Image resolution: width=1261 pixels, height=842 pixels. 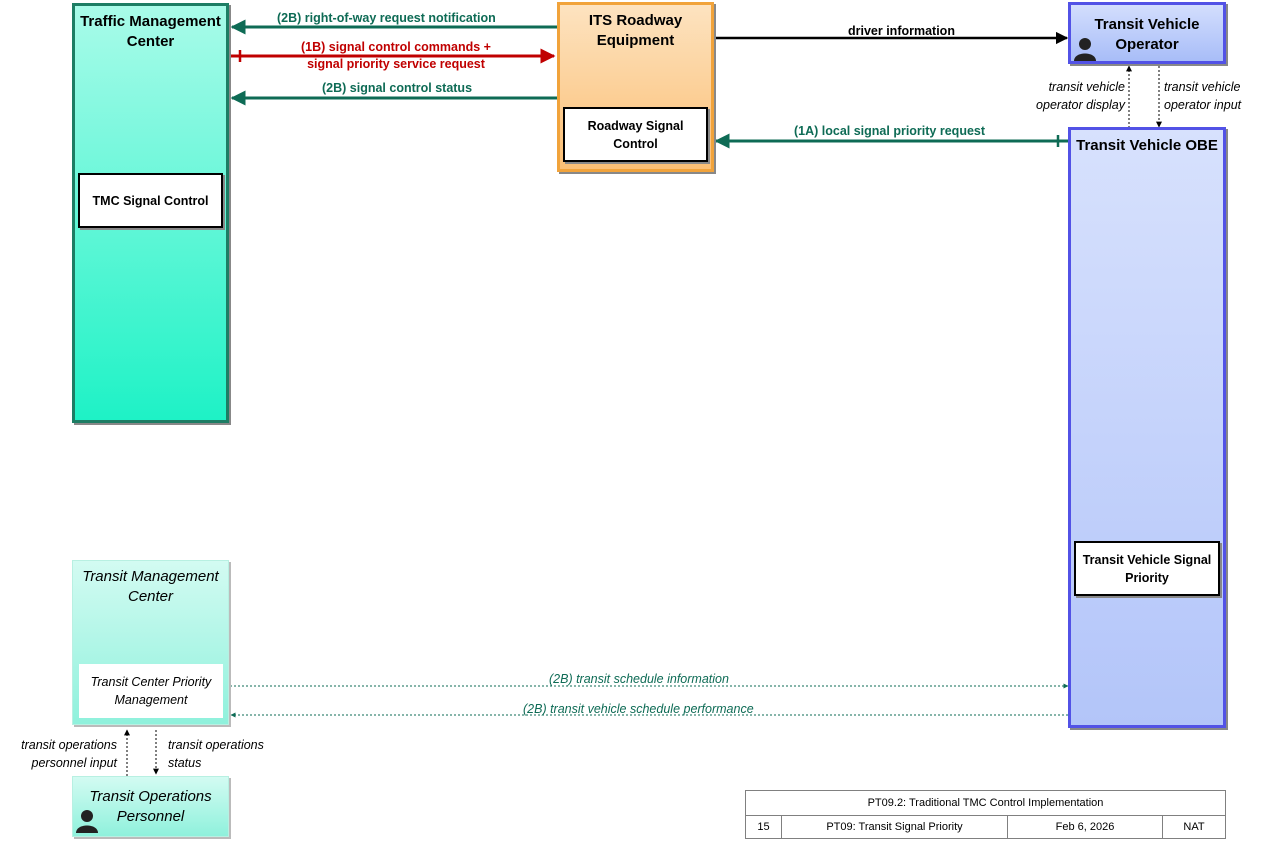 What do you see at coordinates (150, 806) in the screenshot?
I see `personnel-node: Transit Operations Personnel` at bounding box center [150, 806].